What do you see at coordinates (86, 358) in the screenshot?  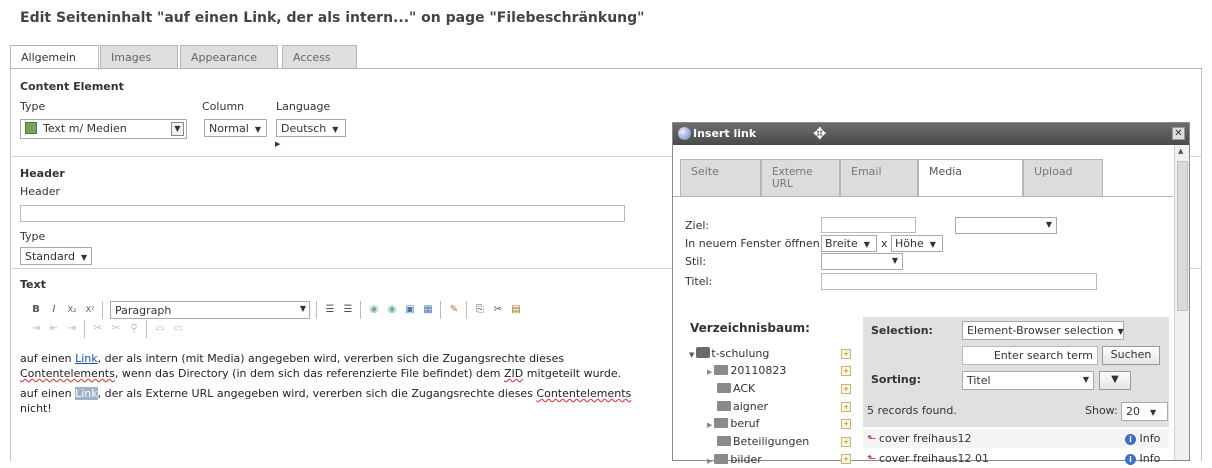 I see `internal-link: Link` at bounding box center [86, 358].